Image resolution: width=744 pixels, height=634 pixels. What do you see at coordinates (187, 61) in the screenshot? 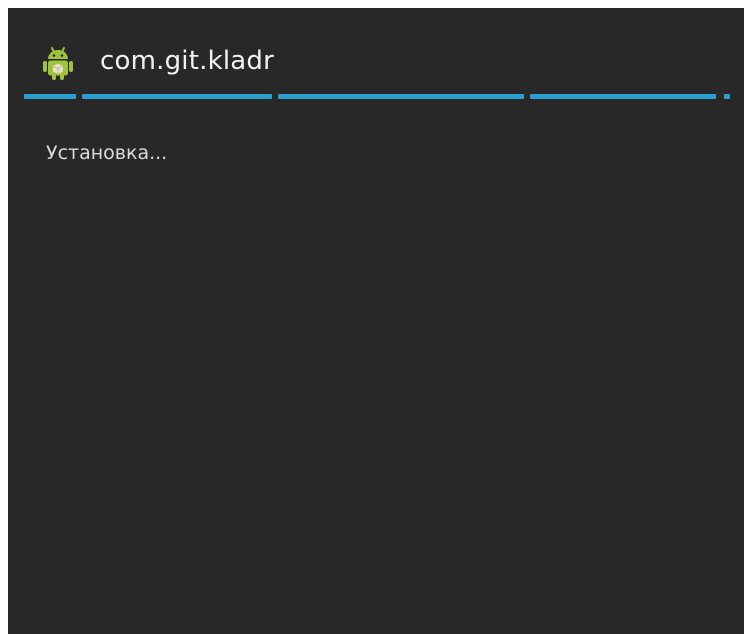
I see `dialog-title: com.git.kladr` at bounding box center [187, 61].